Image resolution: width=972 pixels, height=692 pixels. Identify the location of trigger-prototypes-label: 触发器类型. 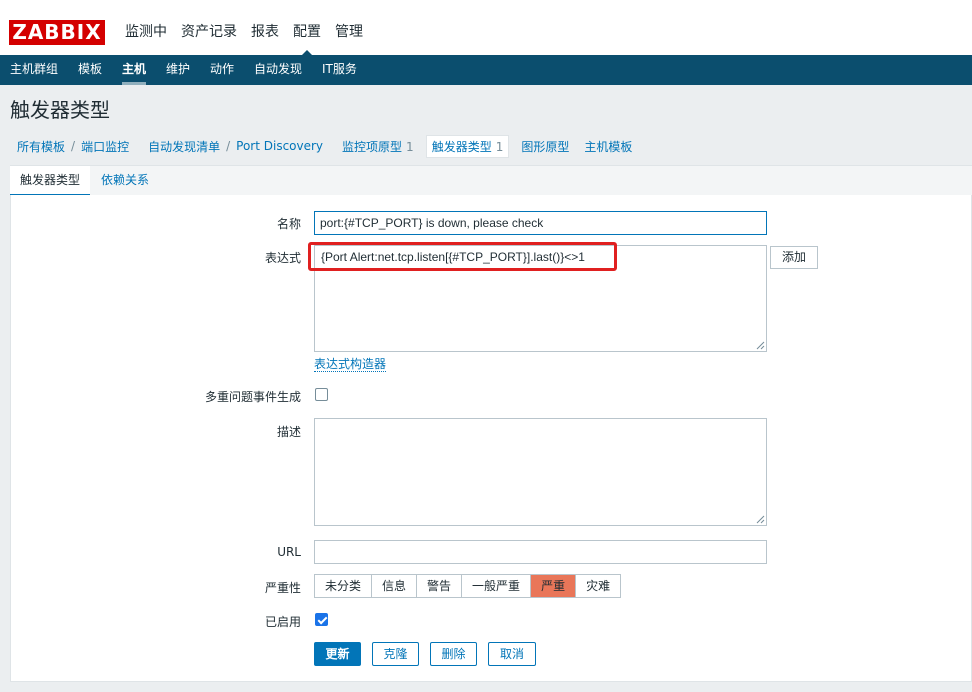
(461, 146).